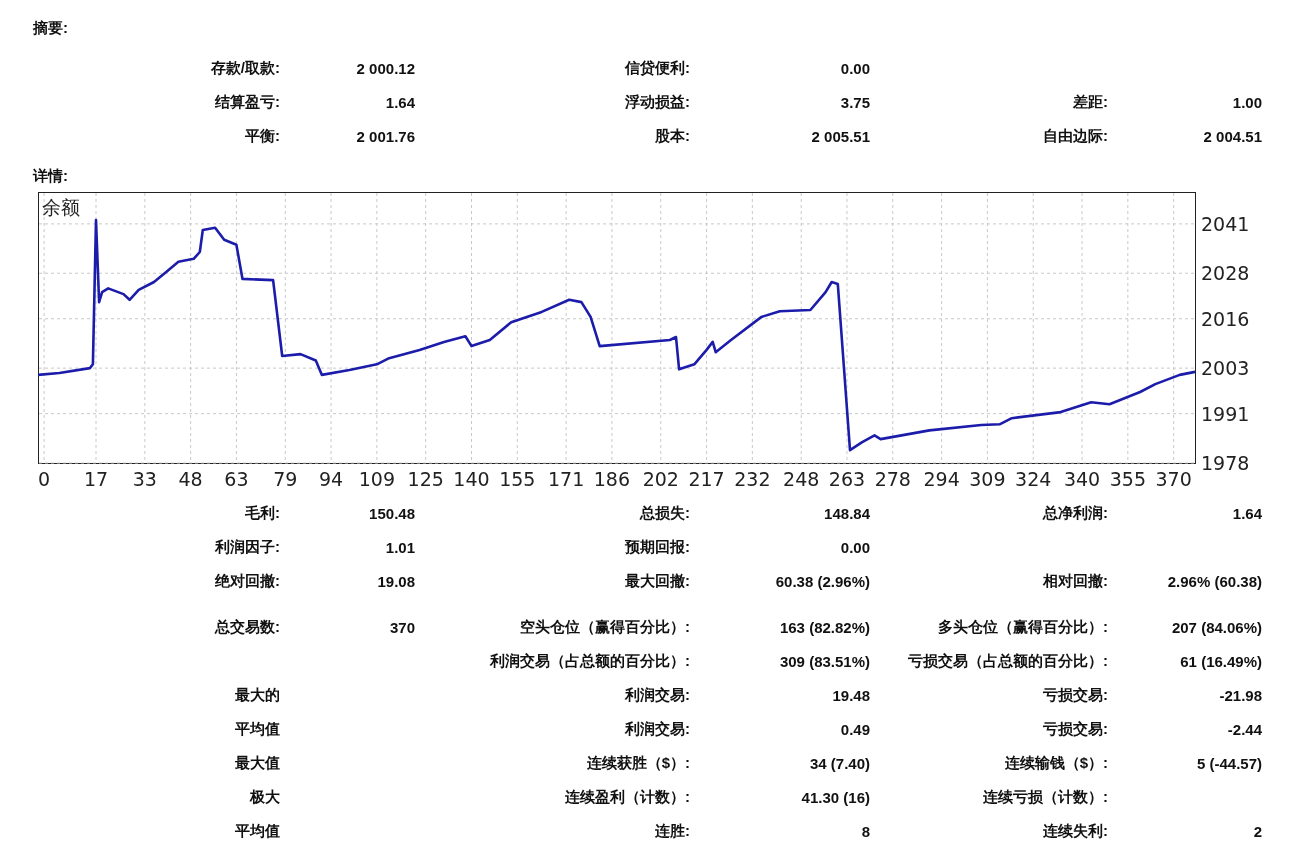 This screenshot has height=857, width=1311. Describe the element at coordinates (285, 479) in the screenshot. I see `x-tick-label: 79` at that location.